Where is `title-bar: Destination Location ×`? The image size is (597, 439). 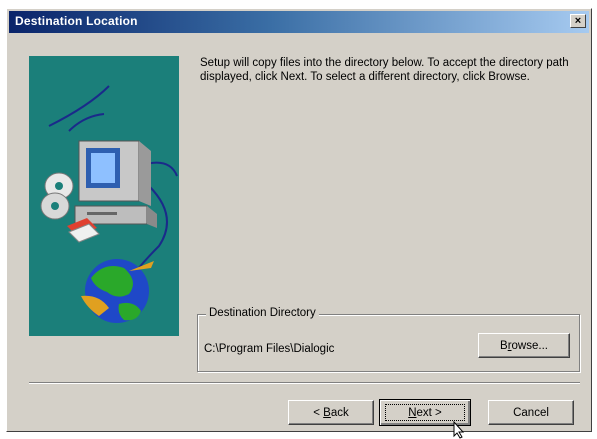
title-bar: Destination Location × is located at coordinates (299, 22).